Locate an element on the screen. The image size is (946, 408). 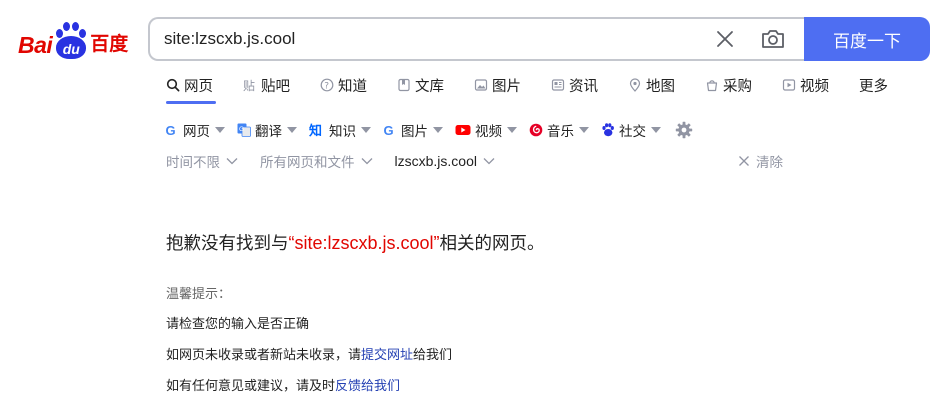
logo-text-chinese: 百度 is located at coordinates (109, 44).